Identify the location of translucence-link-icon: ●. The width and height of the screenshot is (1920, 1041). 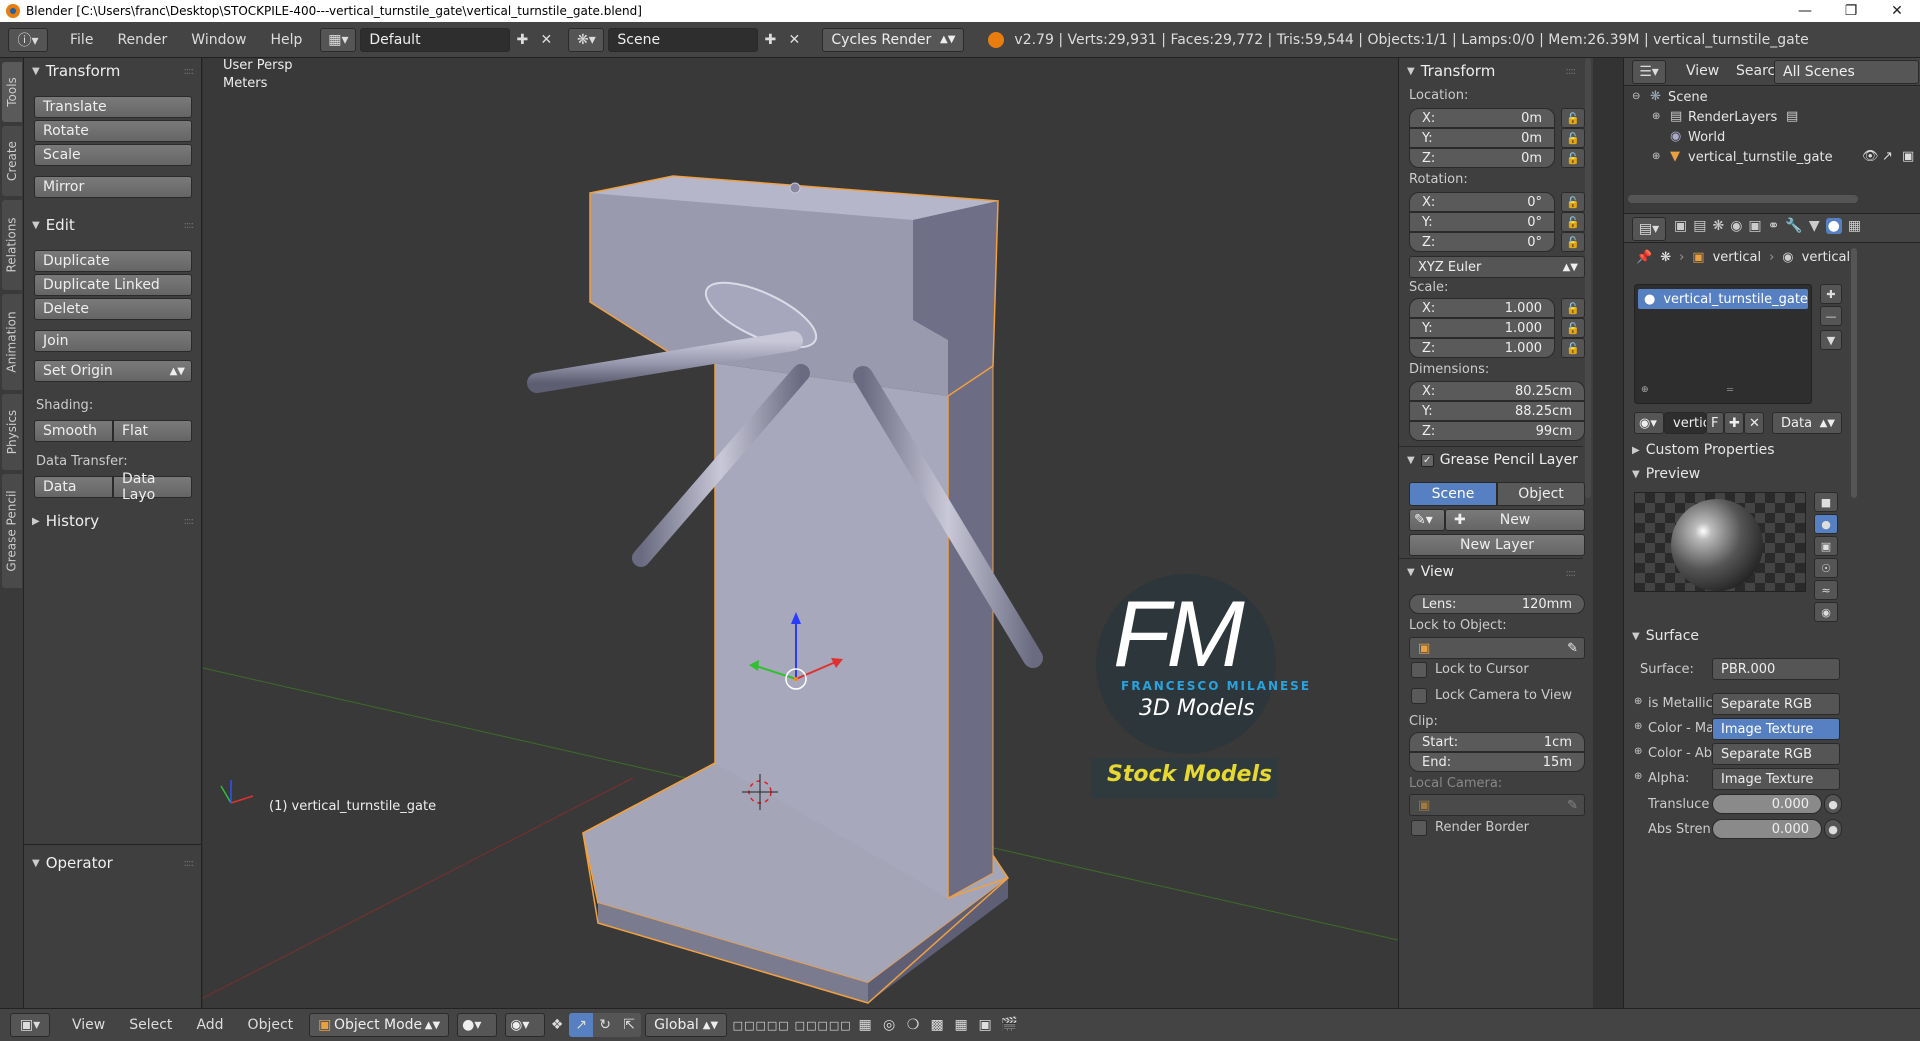
(1833, 804).